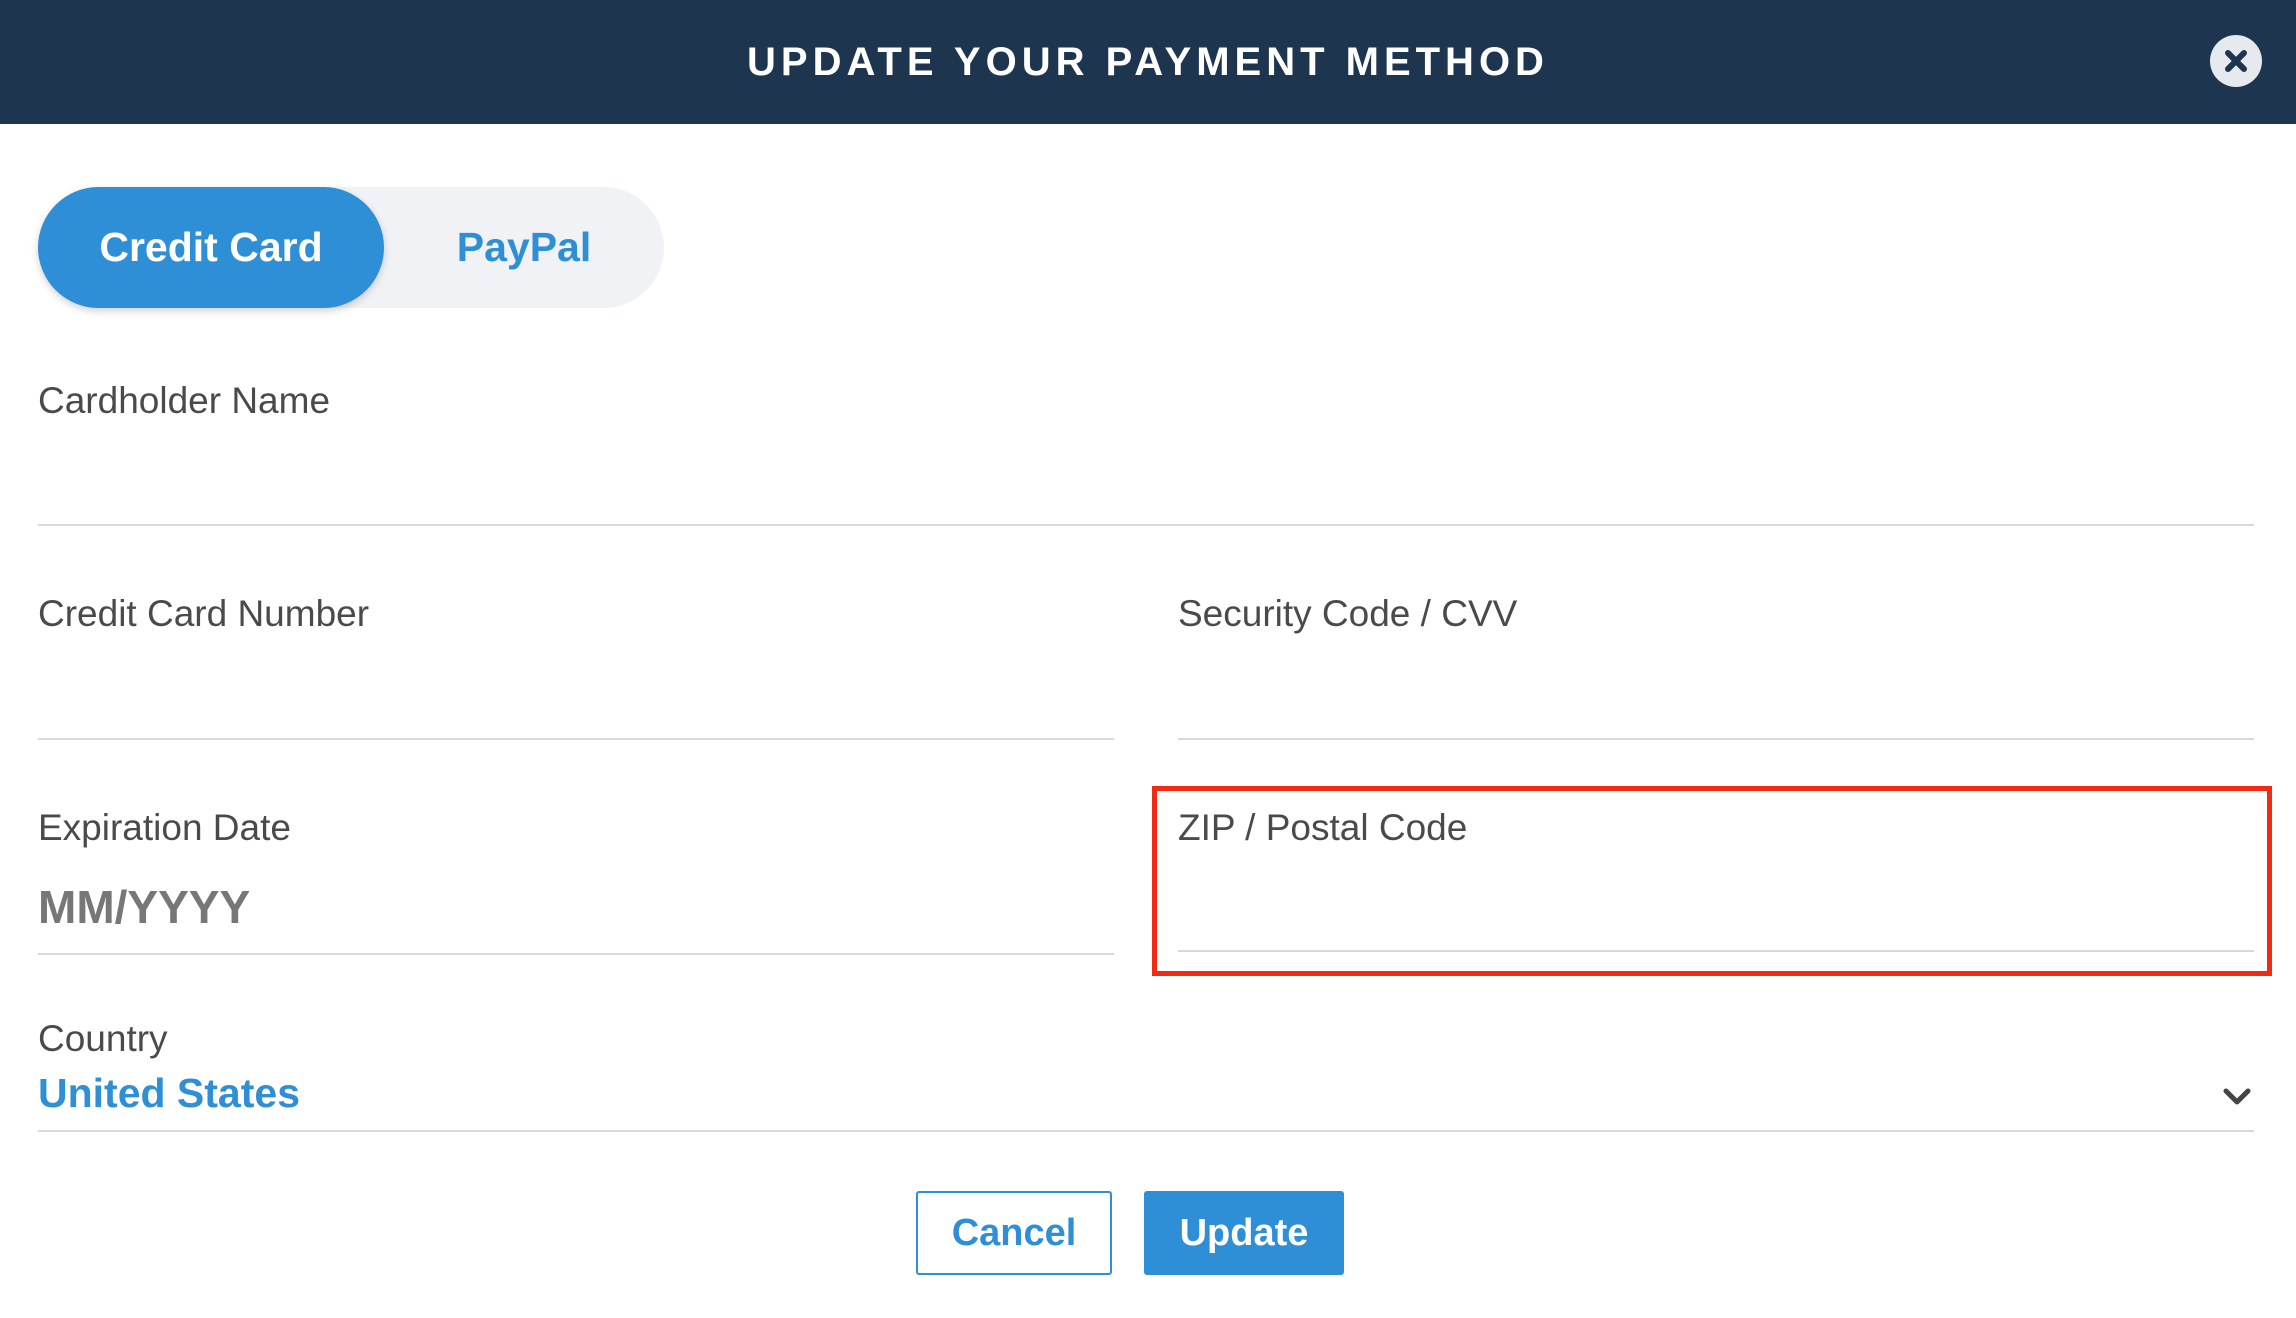 The height and width of the screenshot is (1318, 2296). I want to click on country-field: Country United States, so click(1146, 1076).